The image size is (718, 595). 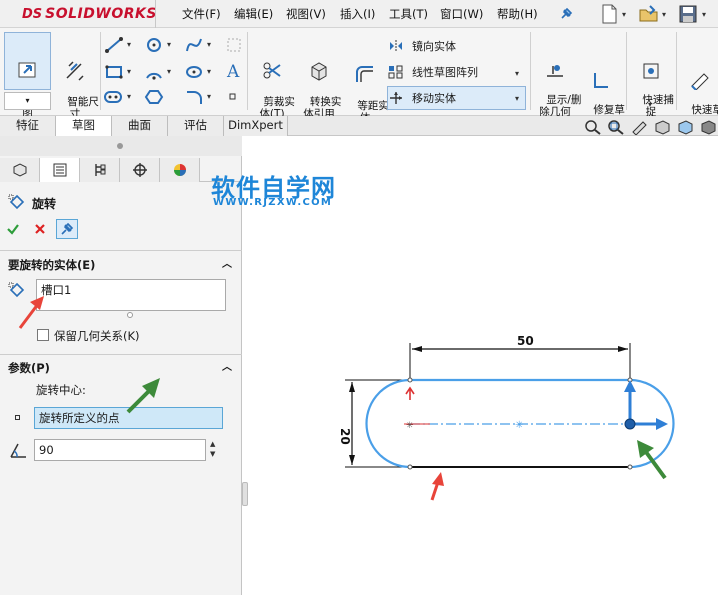 I want to click on slot-midpoint-icon: ✳, so click(x=519, y=425).